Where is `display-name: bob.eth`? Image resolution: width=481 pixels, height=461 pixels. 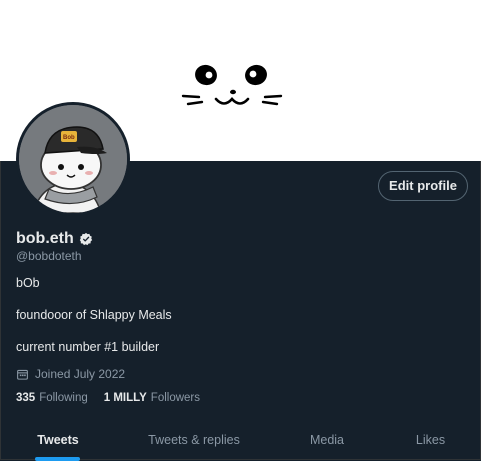 display-name: bob.eth is located at coordinates (45, 238).